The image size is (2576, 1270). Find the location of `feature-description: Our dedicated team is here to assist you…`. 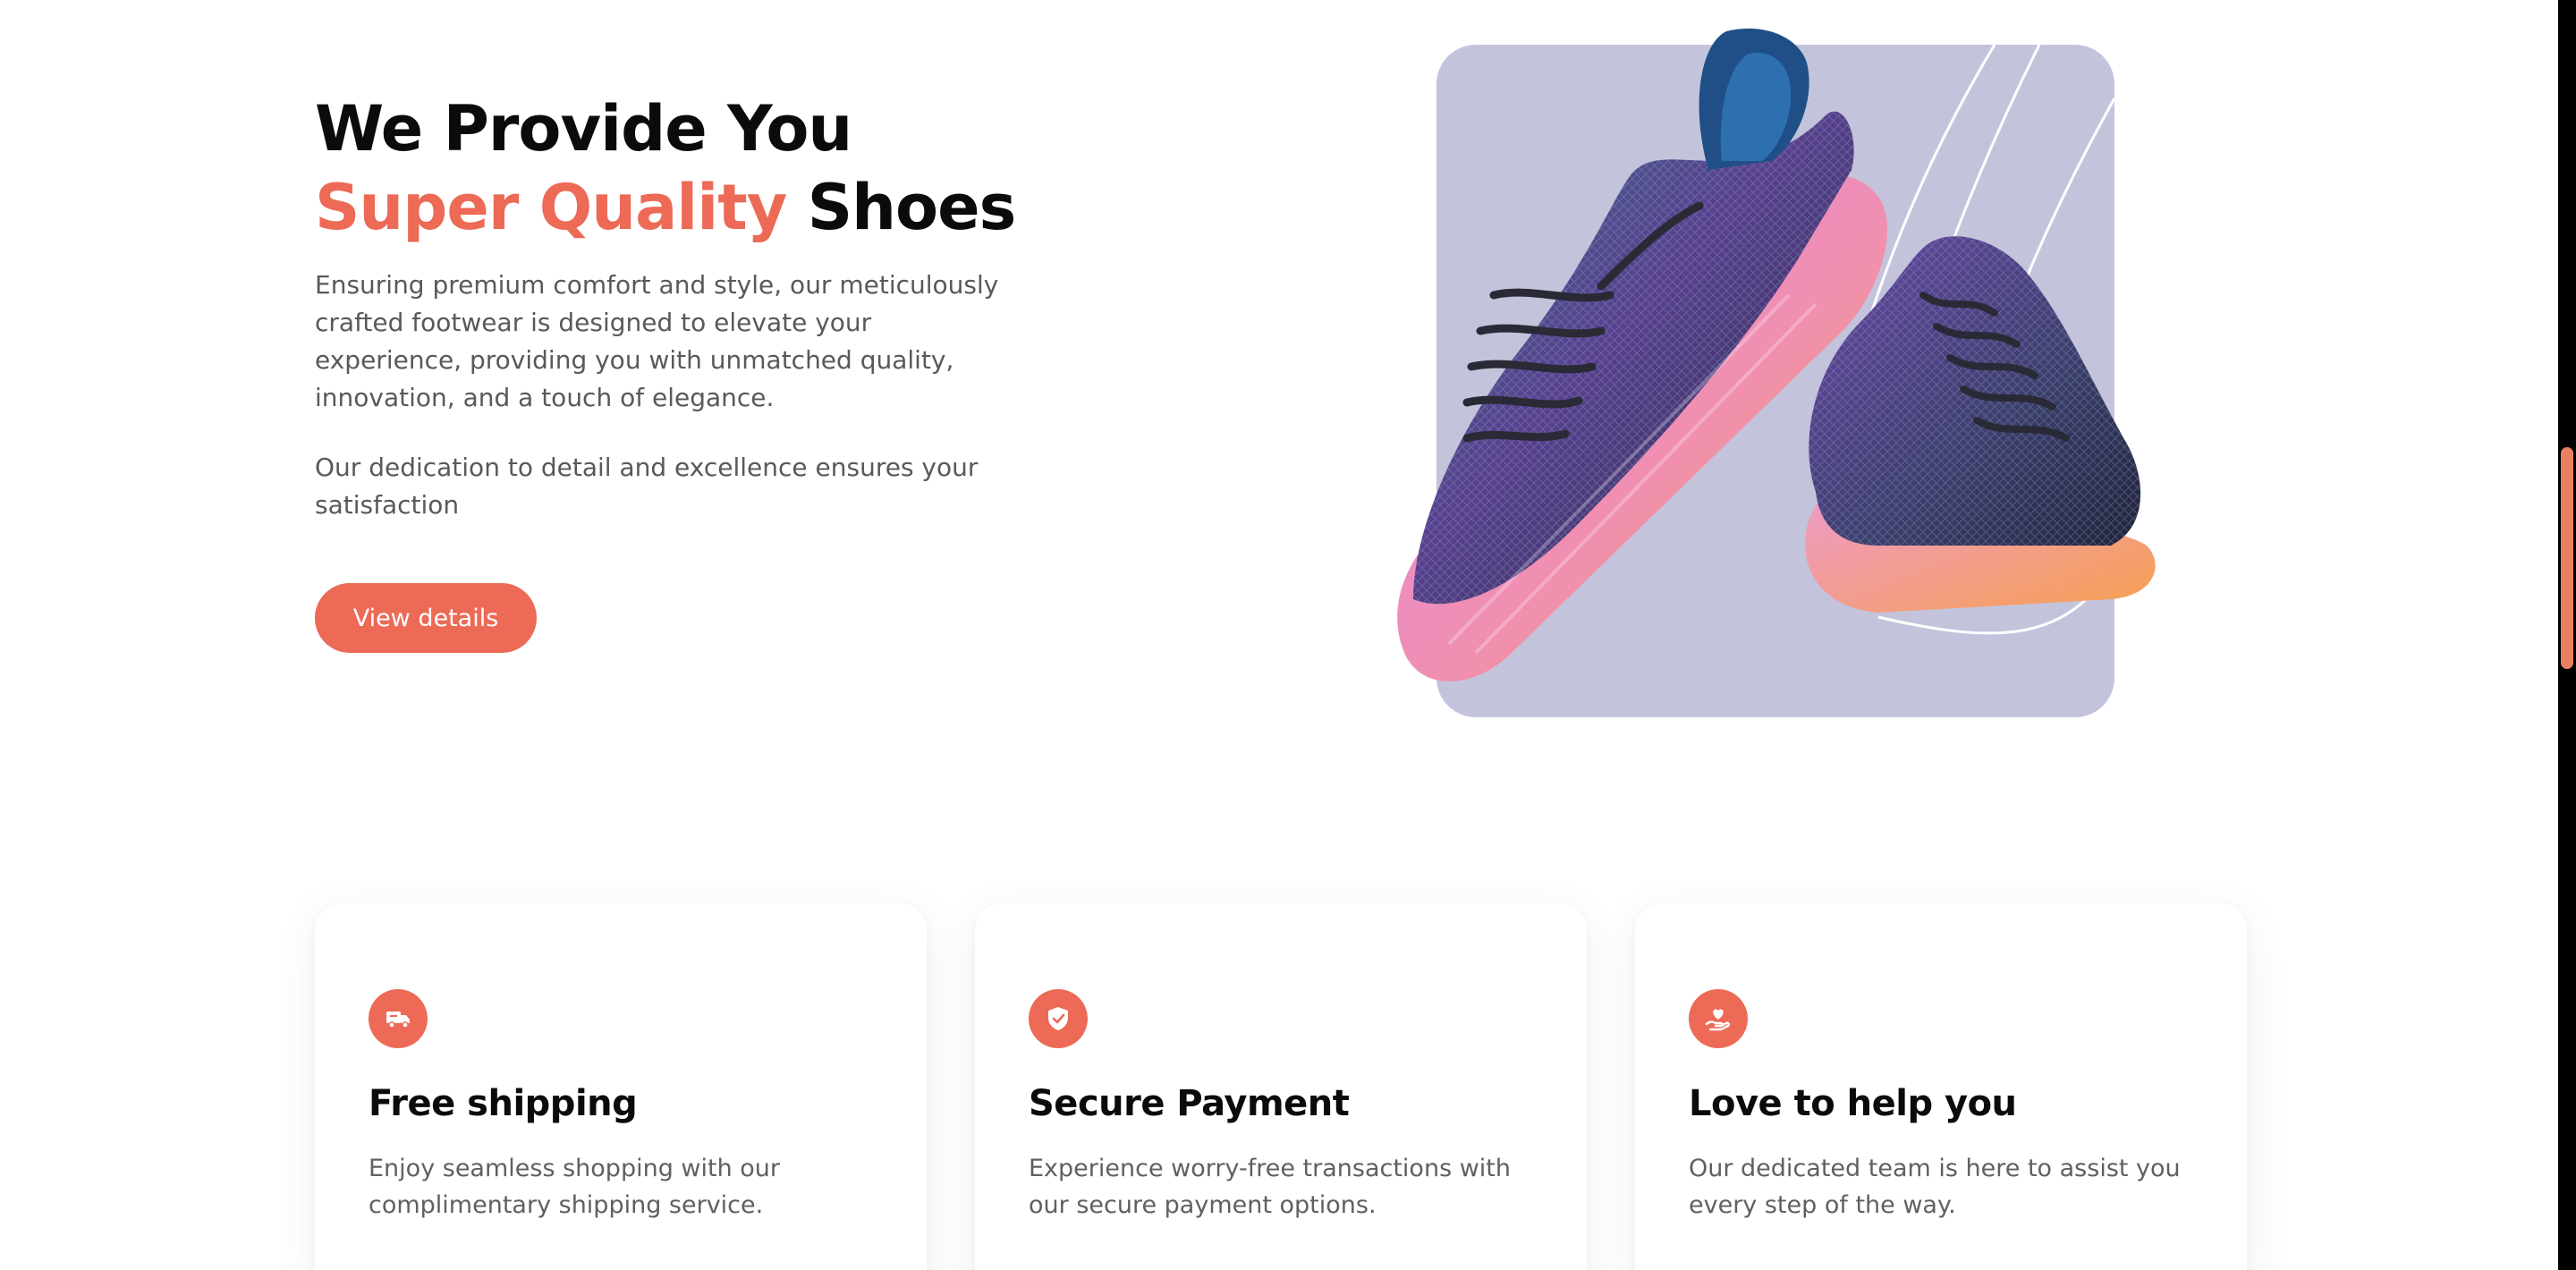

feature-description: Our dedicated team is here to assist you… is located at coordinates (1935, 1187).